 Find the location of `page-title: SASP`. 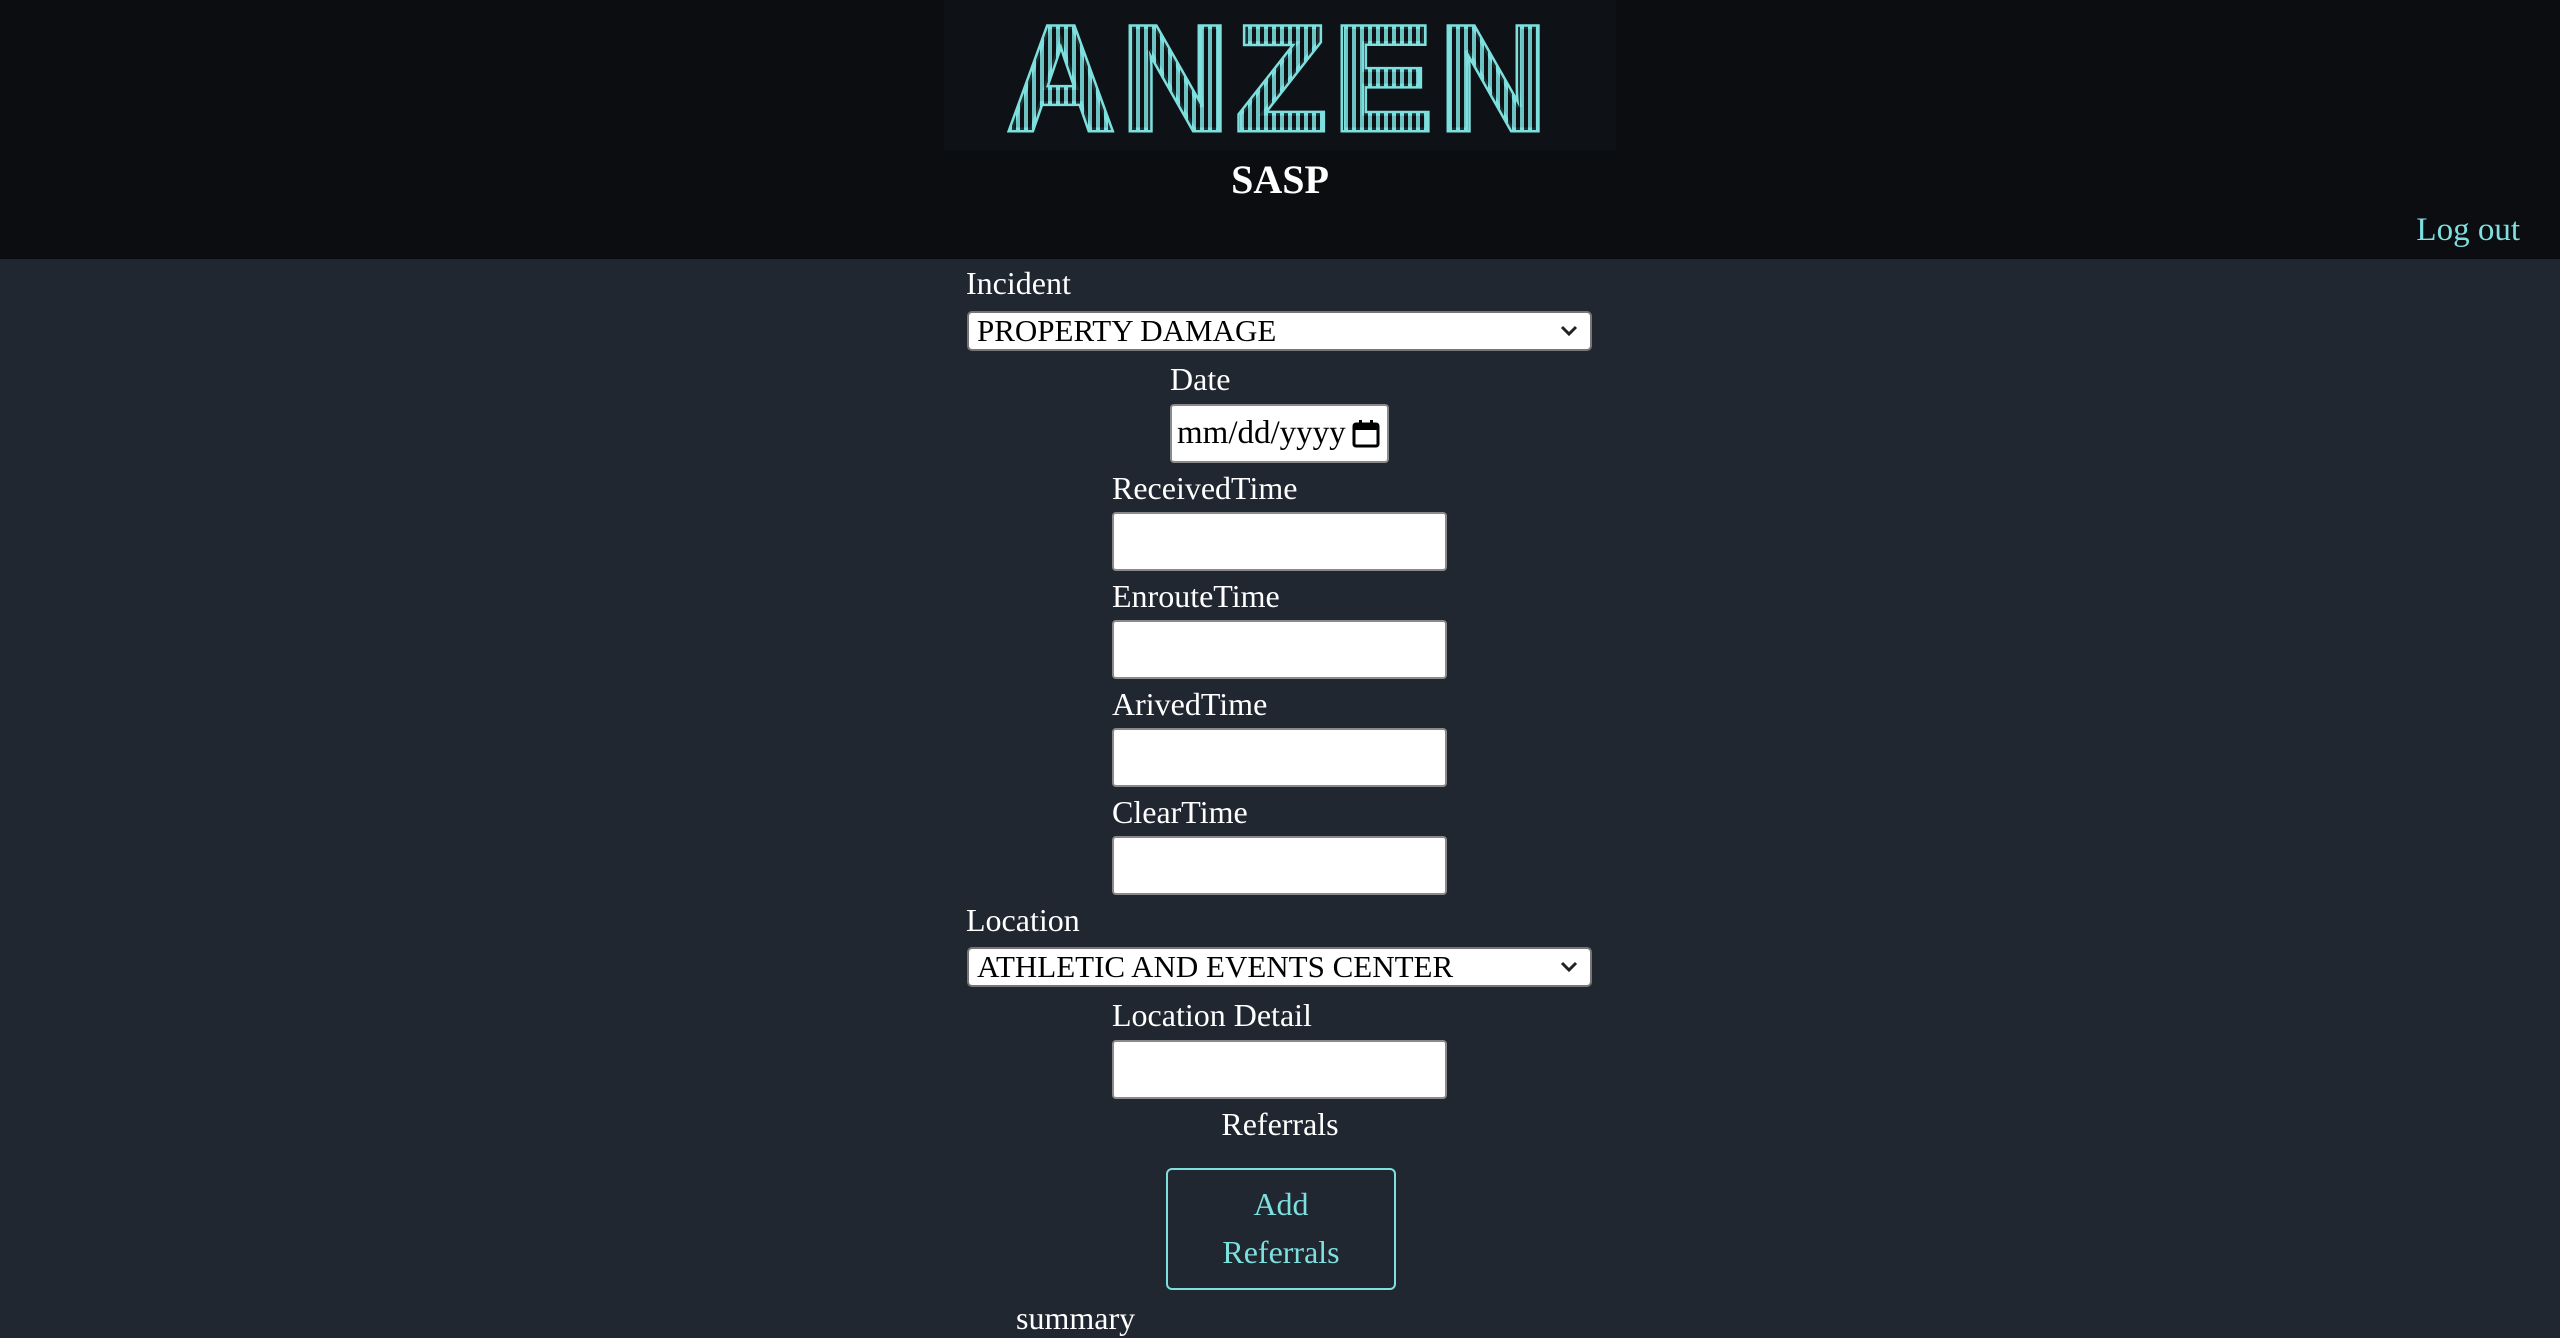

page-title: SASP is located at coordinates (1280, 179).